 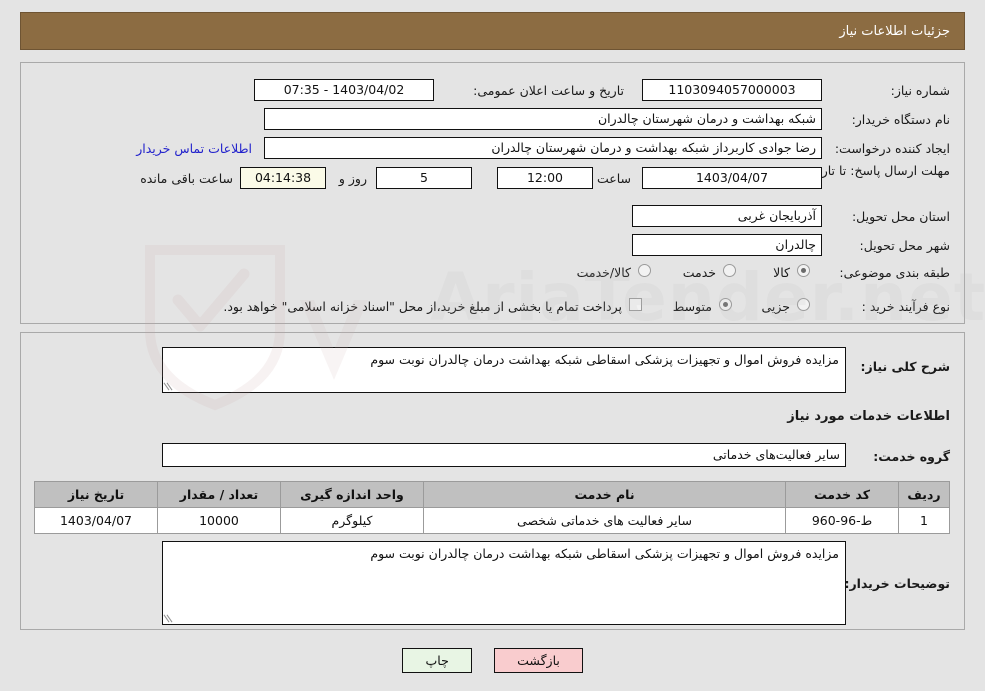 What do you see at coordinates (219, 494) in the screenshot?
I see `col-quantity: تعداد / مقدار` at bounding box center [219, 494].